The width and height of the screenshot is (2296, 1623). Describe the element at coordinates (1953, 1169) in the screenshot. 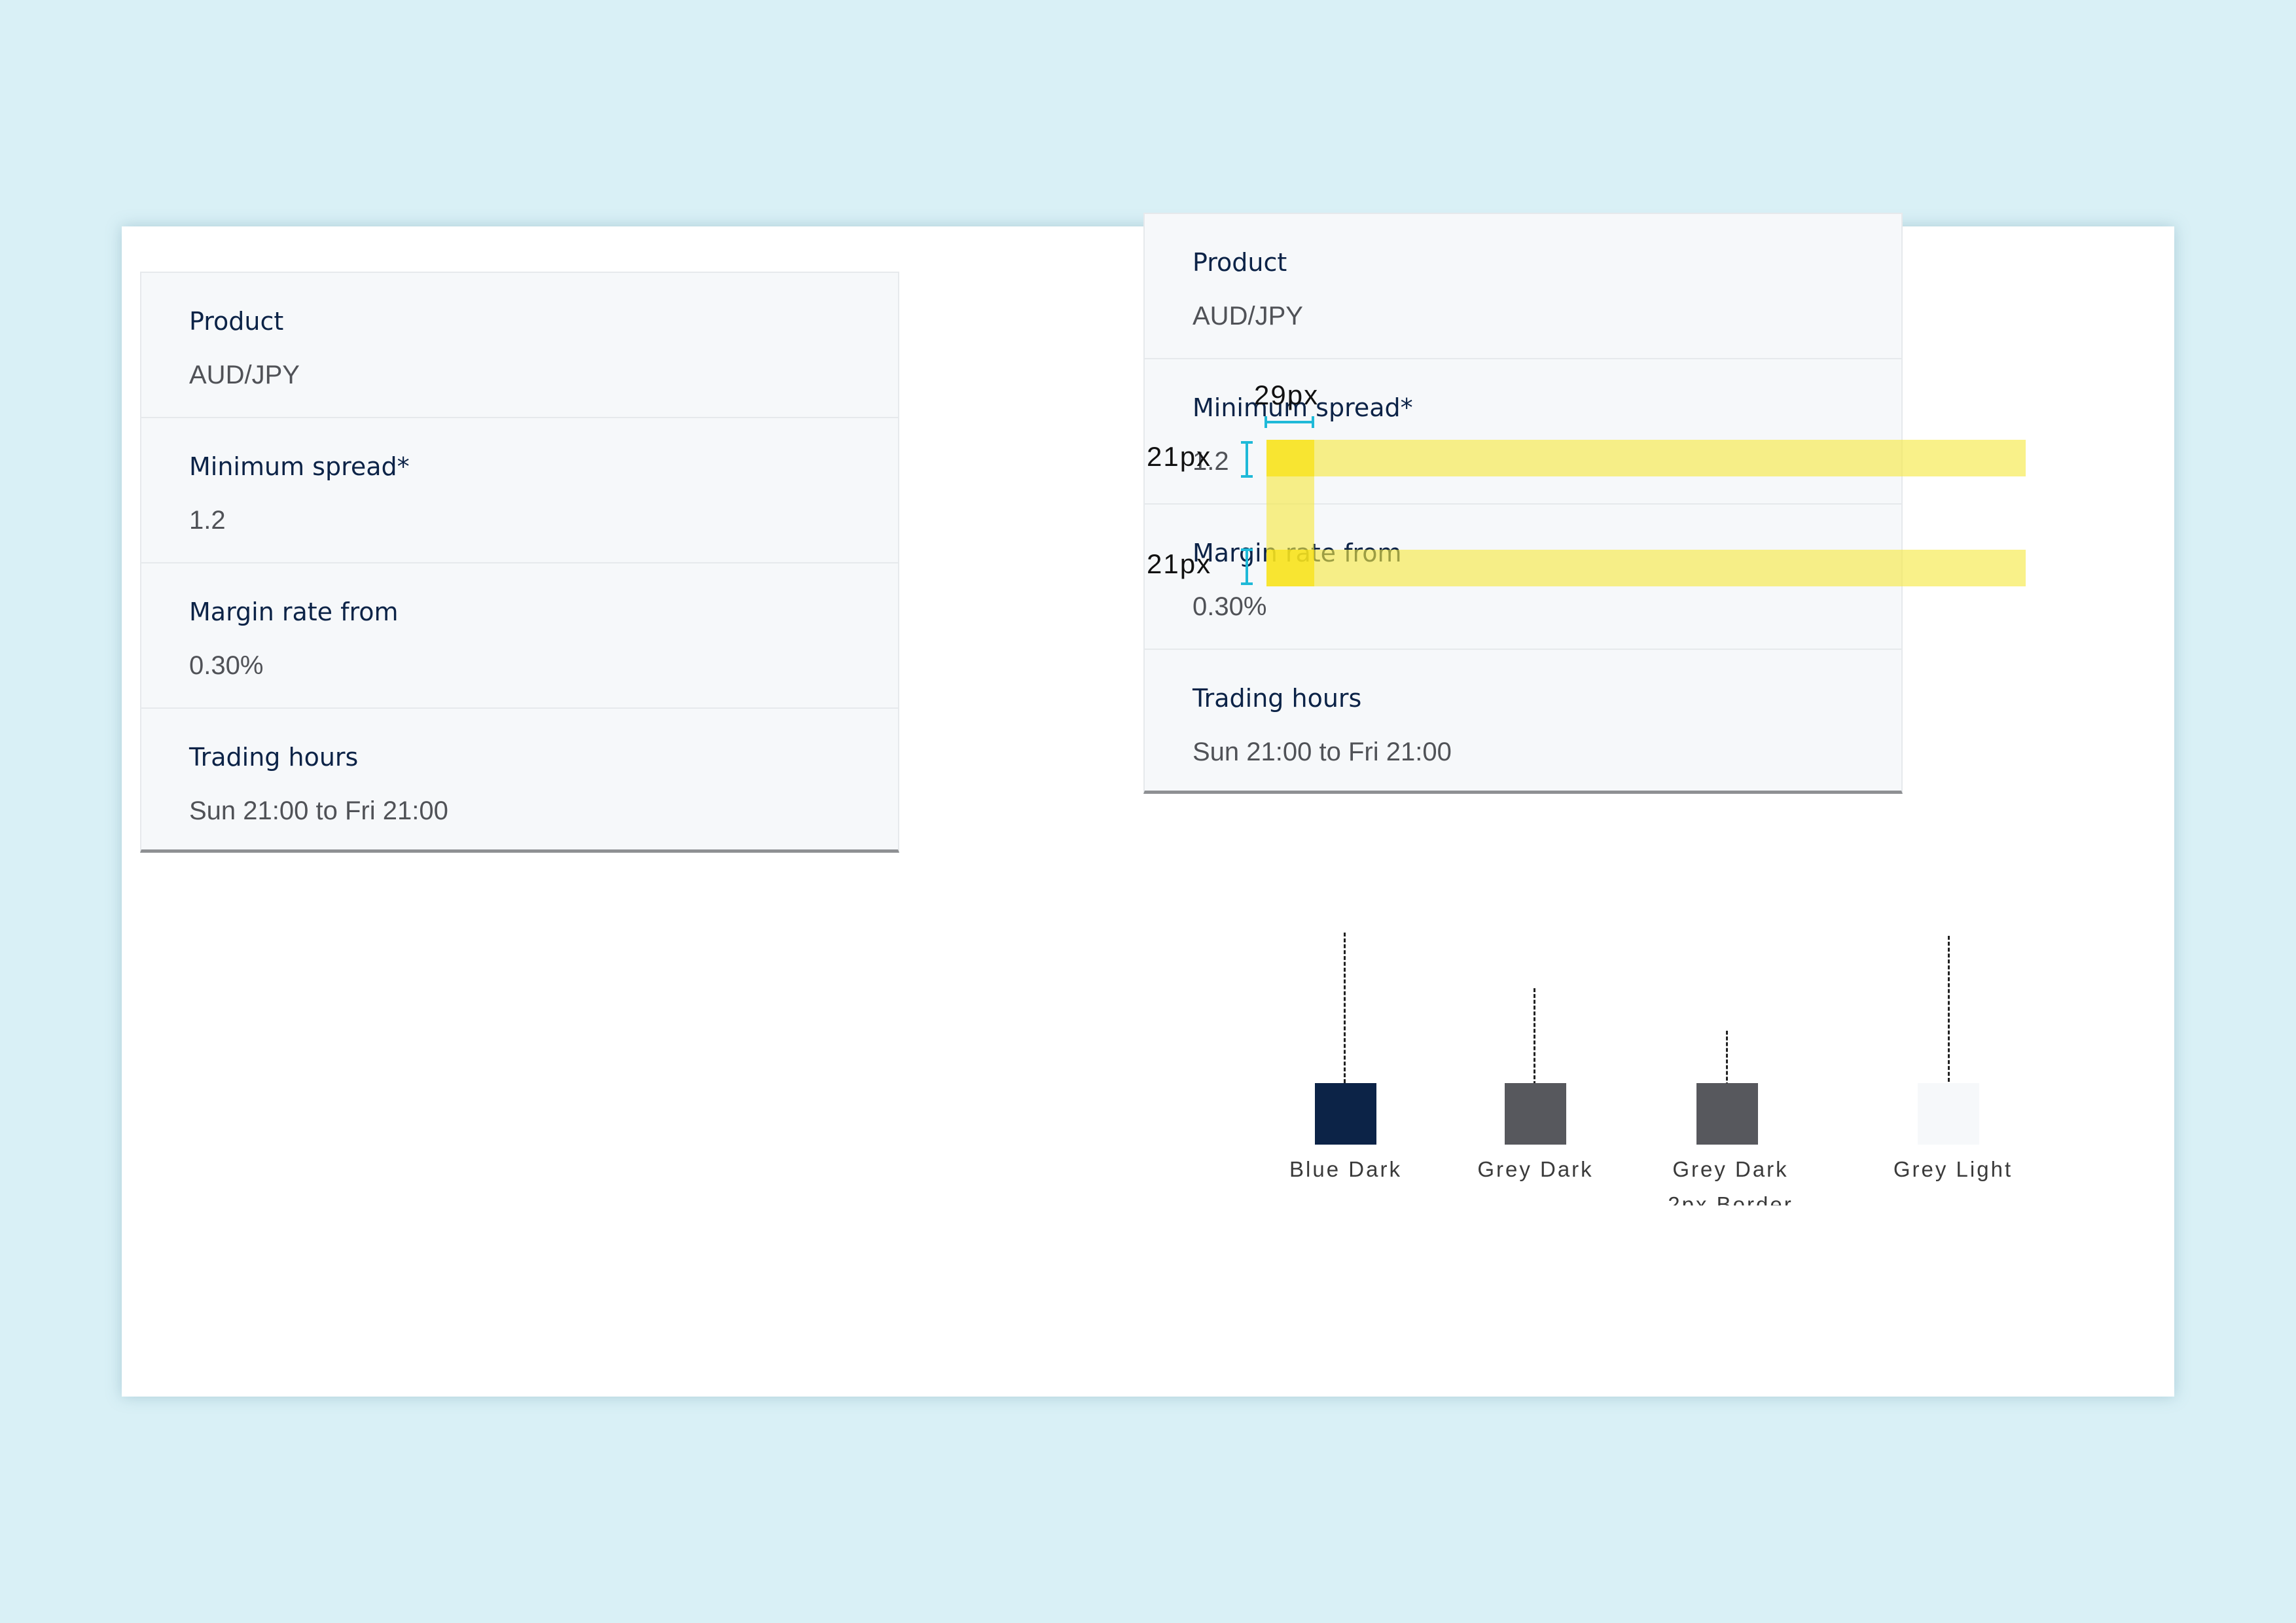

I see `swatch-label: Grey Light` at that location.